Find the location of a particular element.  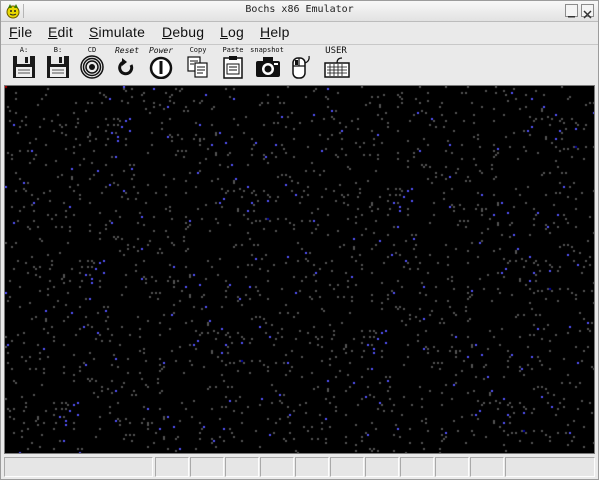

close-icon is located at coordinates (587, 14).